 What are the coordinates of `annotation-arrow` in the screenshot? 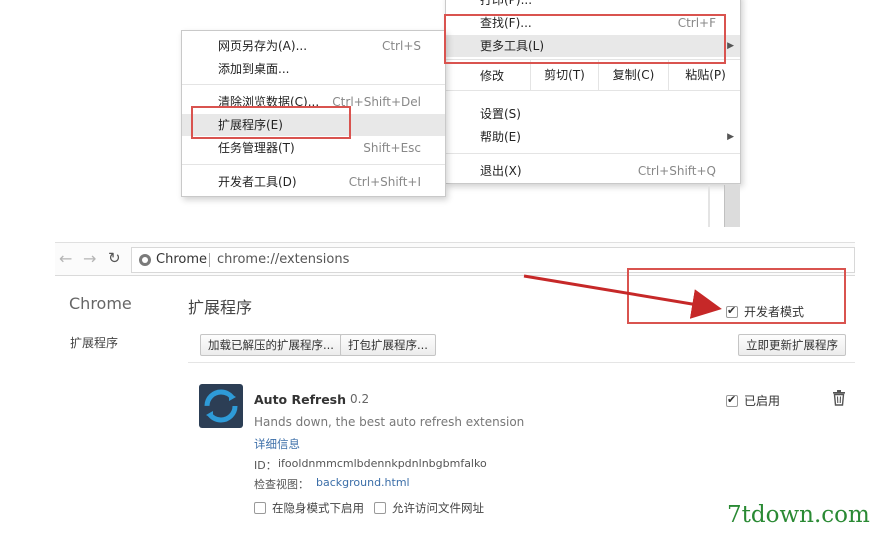 It's located at (622, 296).